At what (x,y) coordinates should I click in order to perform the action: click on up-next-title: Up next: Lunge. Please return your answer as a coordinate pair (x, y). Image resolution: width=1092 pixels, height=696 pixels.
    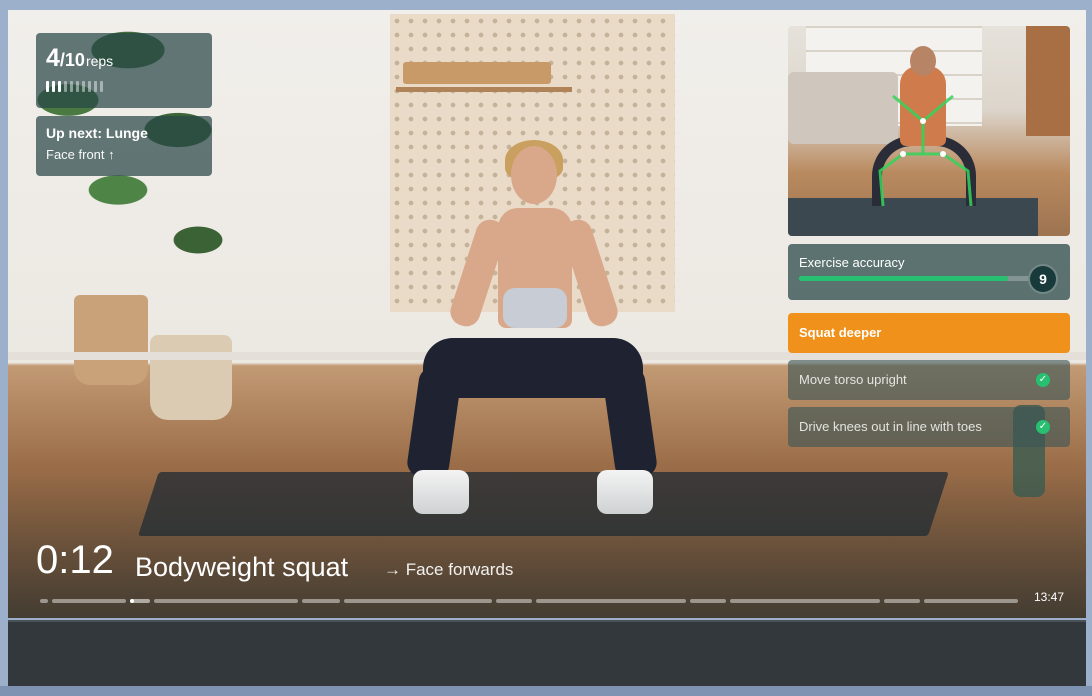
    Looking at the image, I should click on (97, 133).